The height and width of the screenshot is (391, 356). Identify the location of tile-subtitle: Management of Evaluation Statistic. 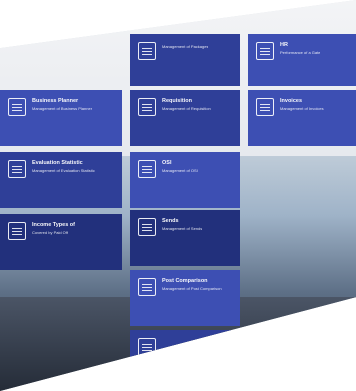
(63, 170).